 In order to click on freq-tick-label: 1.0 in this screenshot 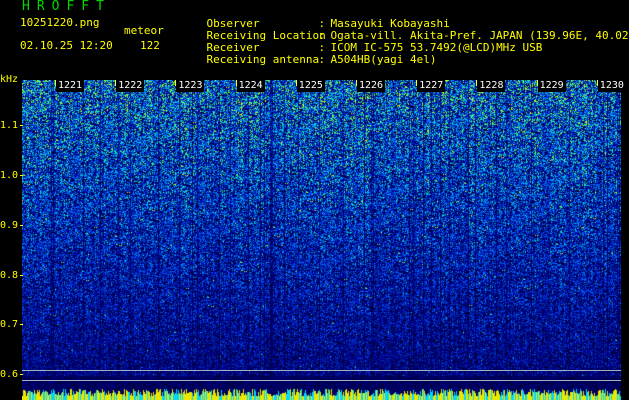, I will do `click(9, 175)`.